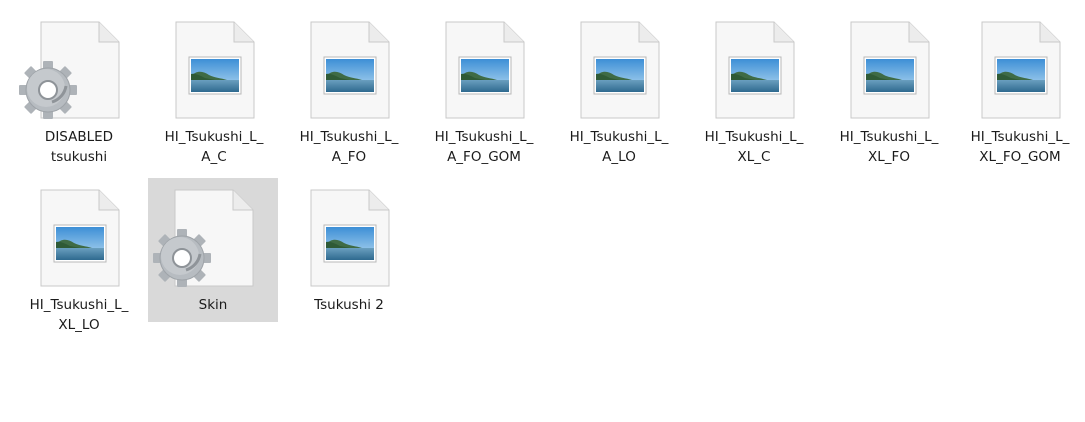 The image size is (1085, 422). I want to click on file-name-label: Tsukushi 2, so click(349, 305).